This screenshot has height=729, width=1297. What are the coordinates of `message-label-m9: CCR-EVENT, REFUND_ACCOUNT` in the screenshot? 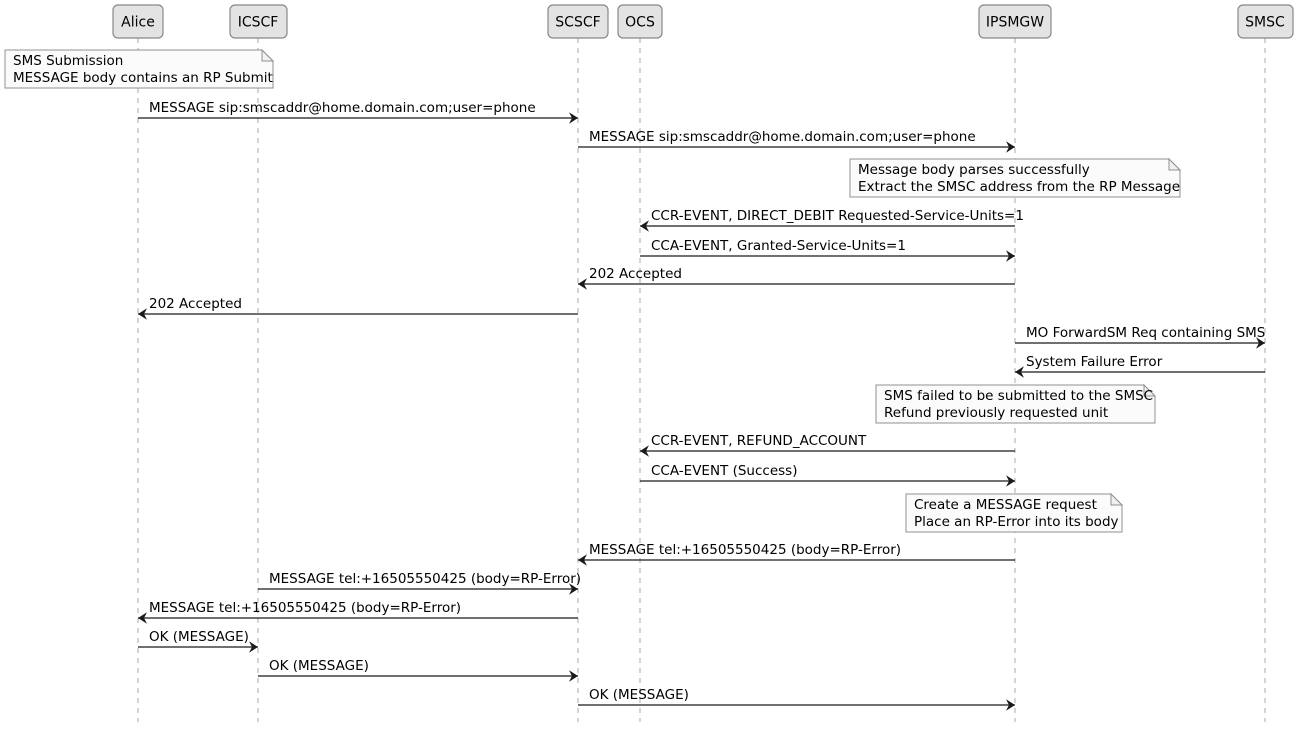 It's located at (759, 441).